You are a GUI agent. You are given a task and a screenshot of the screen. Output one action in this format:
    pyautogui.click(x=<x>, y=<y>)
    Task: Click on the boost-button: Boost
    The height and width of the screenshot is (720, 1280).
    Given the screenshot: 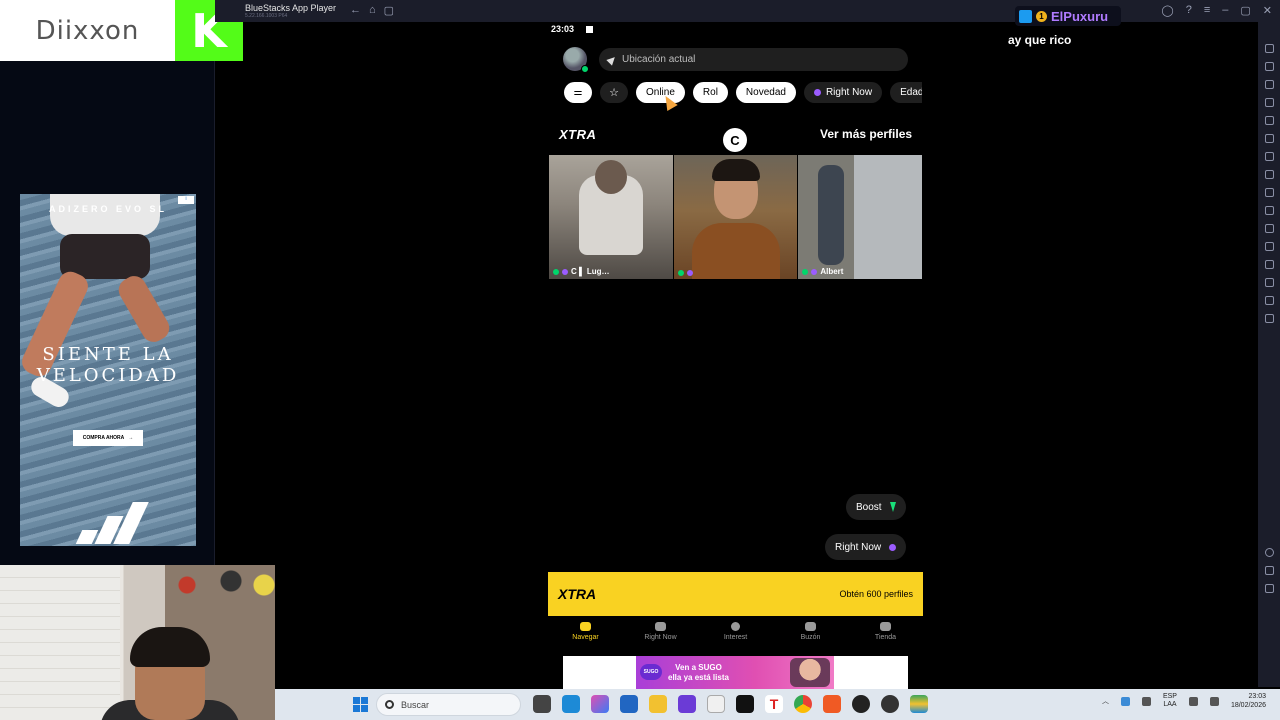 What is the action you would take?
    pyautogui.click(x=876, y=507)
    